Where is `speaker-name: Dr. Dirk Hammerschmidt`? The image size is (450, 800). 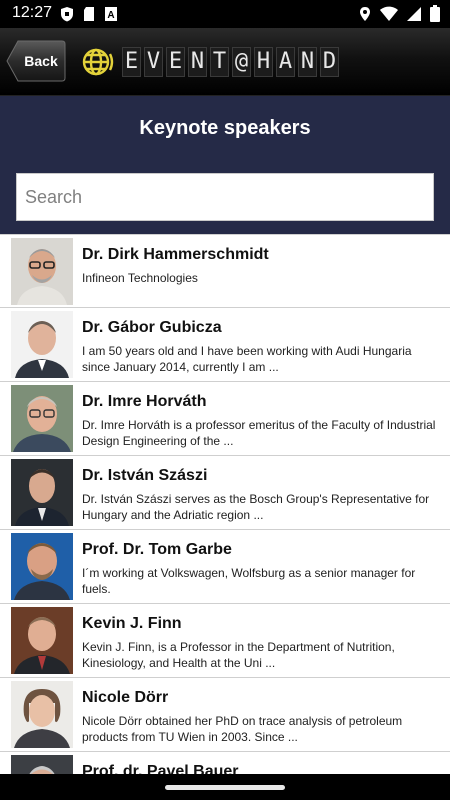 speaker-name: Dr. Dirk Hammerschmidt is located at coordinates (175, 254).